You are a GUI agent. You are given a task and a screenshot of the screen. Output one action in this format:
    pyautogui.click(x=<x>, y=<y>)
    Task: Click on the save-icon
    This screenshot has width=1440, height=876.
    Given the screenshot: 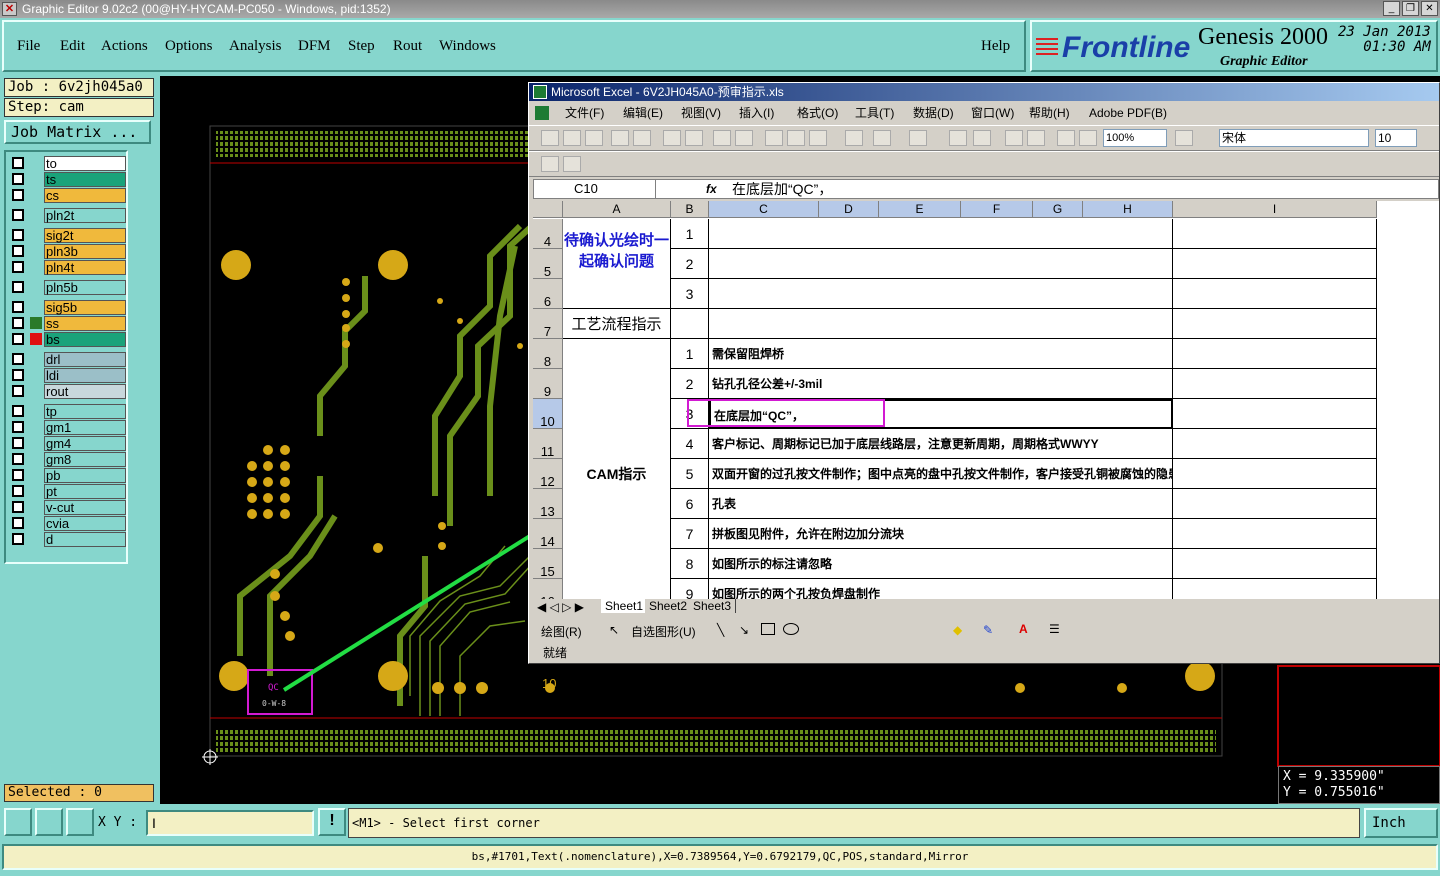 What is the action you would take?
    pyautogui.click(x=594, y=138)
    